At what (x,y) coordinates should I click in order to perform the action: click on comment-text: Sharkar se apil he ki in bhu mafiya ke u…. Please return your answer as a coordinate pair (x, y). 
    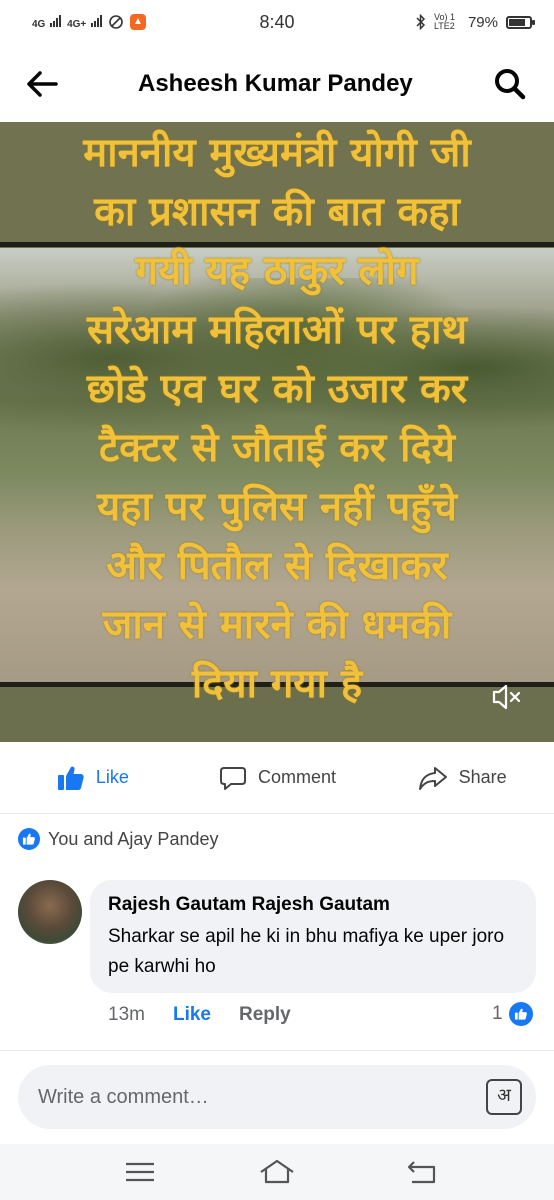
    Looking at the image, I should click on (306, 951).